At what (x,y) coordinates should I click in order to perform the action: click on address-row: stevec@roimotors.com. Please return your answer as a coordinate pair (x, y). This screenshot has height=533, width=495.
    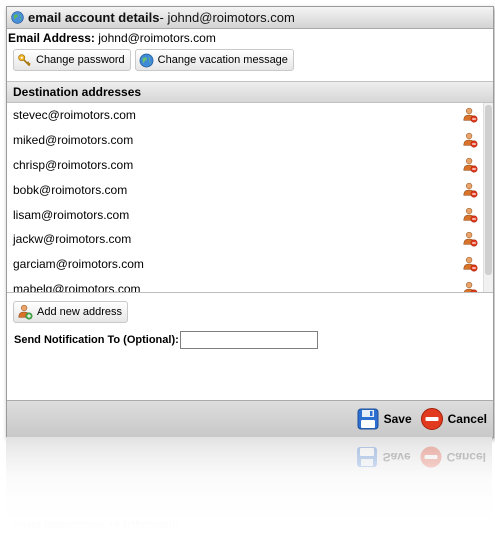
    Looking at the image, I should click on (245, 115).